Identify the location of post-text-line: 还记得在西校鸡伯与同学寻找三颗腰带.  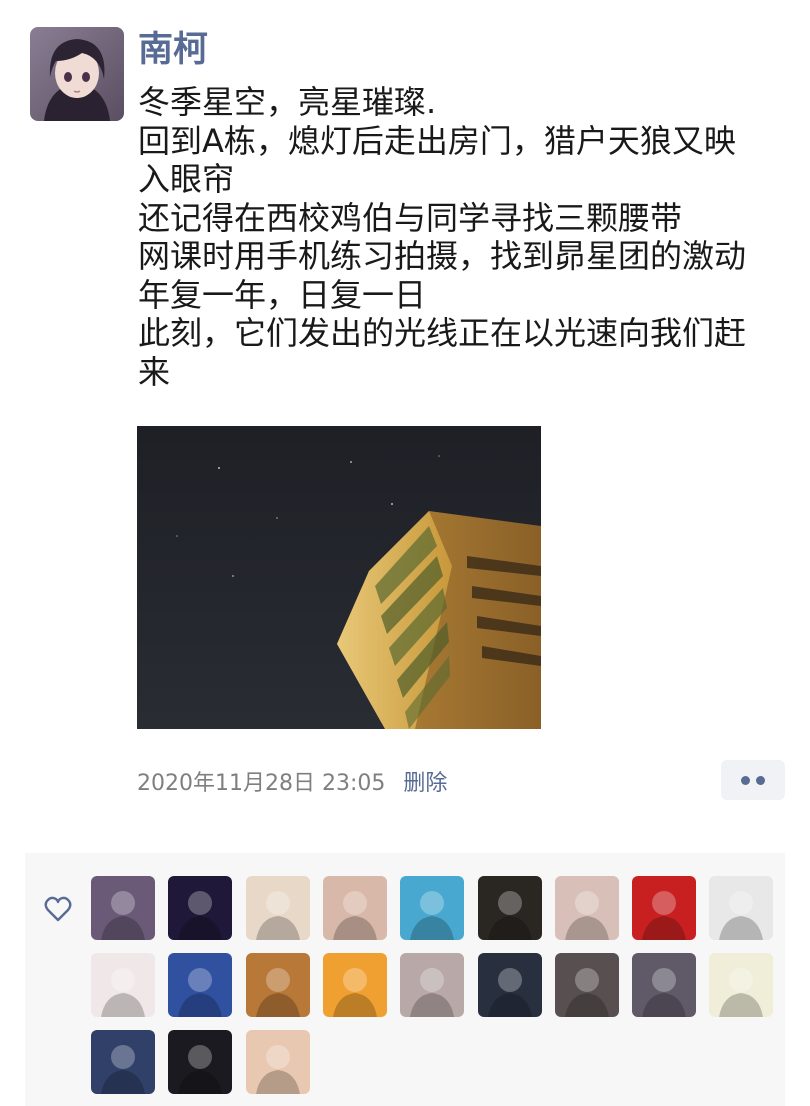
(410, 217).